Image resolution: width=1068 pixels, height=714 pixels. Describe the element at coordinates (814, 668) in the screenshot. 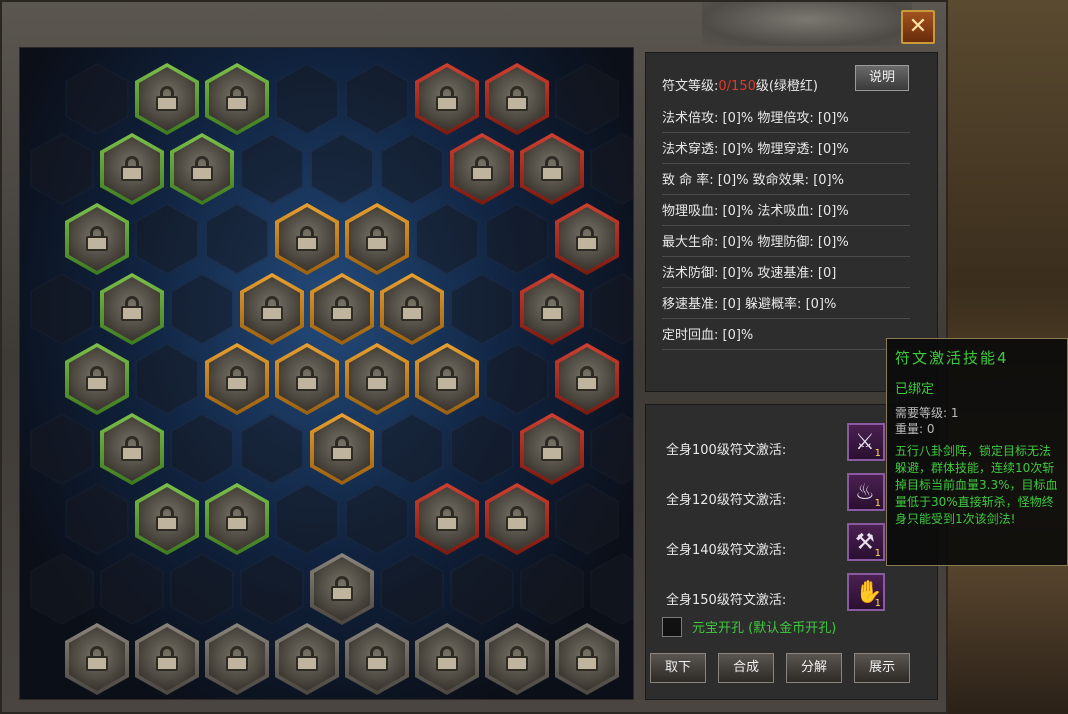

I see `decompose-button: 分解` at that location.